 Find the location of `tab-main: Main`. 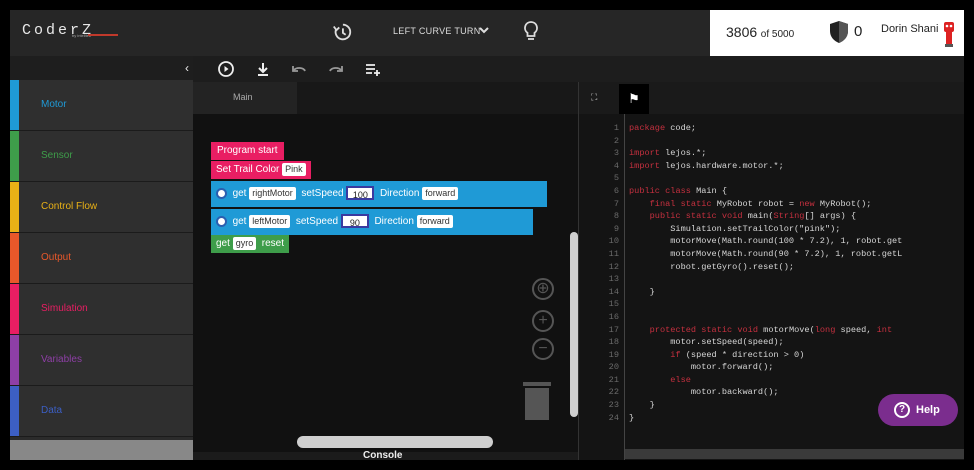

tab-main: Main is located at coordinates (245, 98).